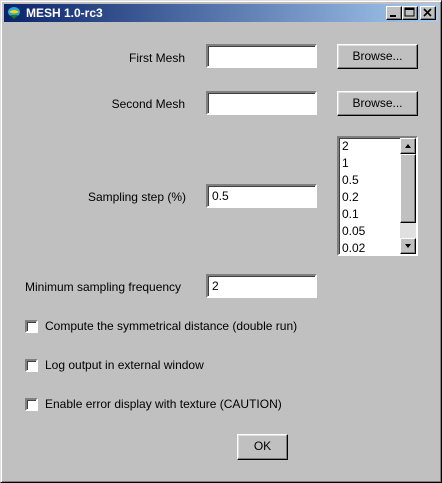 The image size is (442, 483). I want to click on maximize-button, so click(410, 13).